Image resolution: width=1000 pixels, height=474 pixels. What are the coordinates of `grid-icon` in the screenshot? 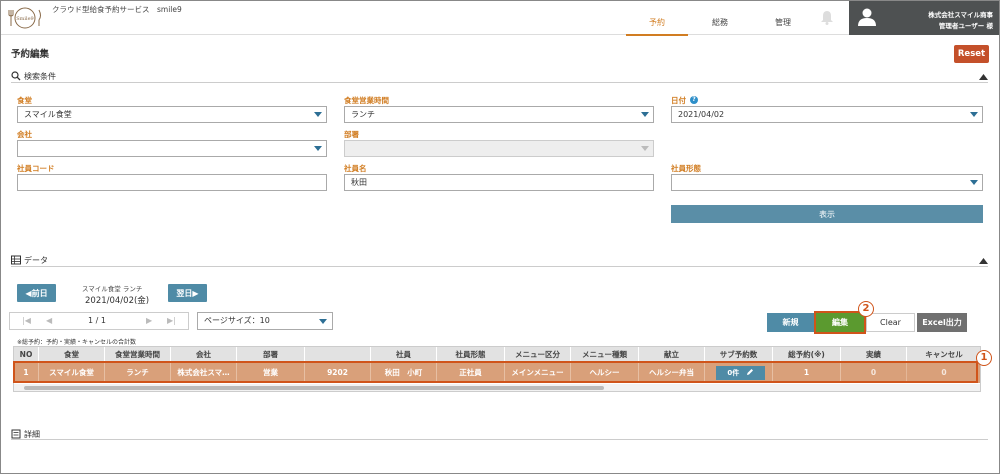 It's located at (16, 260).